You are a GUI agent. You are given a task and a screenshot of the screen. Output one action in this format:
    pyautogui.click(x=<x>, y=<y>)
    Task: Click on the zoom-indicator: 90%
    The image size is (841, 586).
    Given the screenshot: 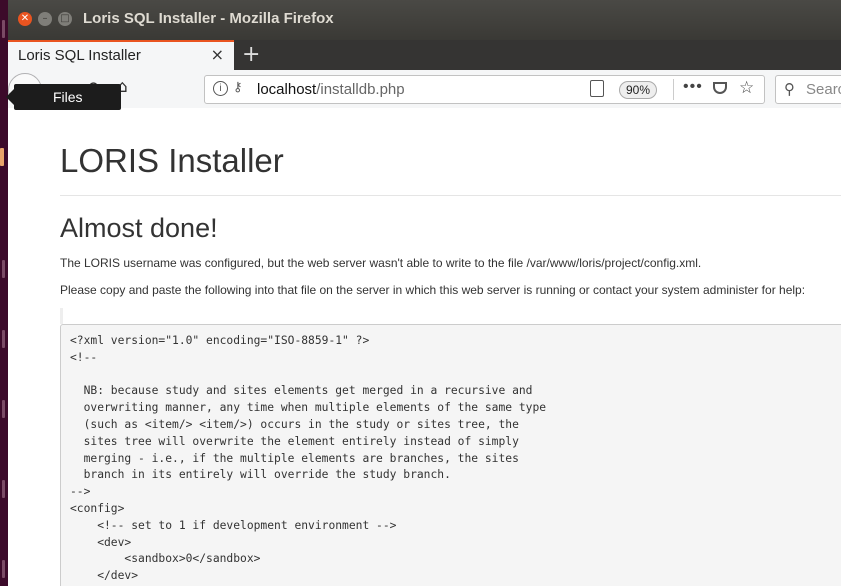 What is the action you would take?
    pyautogui.click(x=638, y=90)
    